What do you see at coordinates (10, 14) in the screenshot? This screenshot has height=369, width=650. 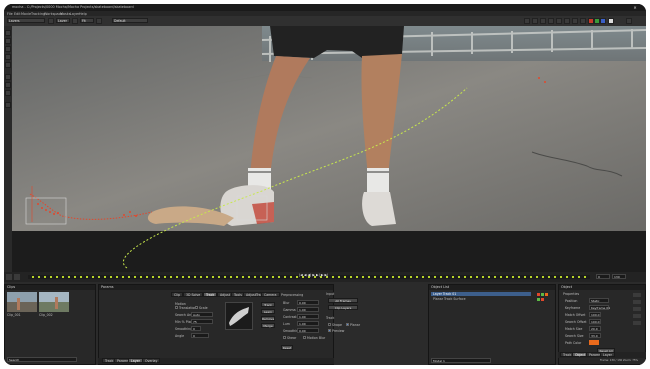 I see `menu-file: File` at bounding box center [10, 14].